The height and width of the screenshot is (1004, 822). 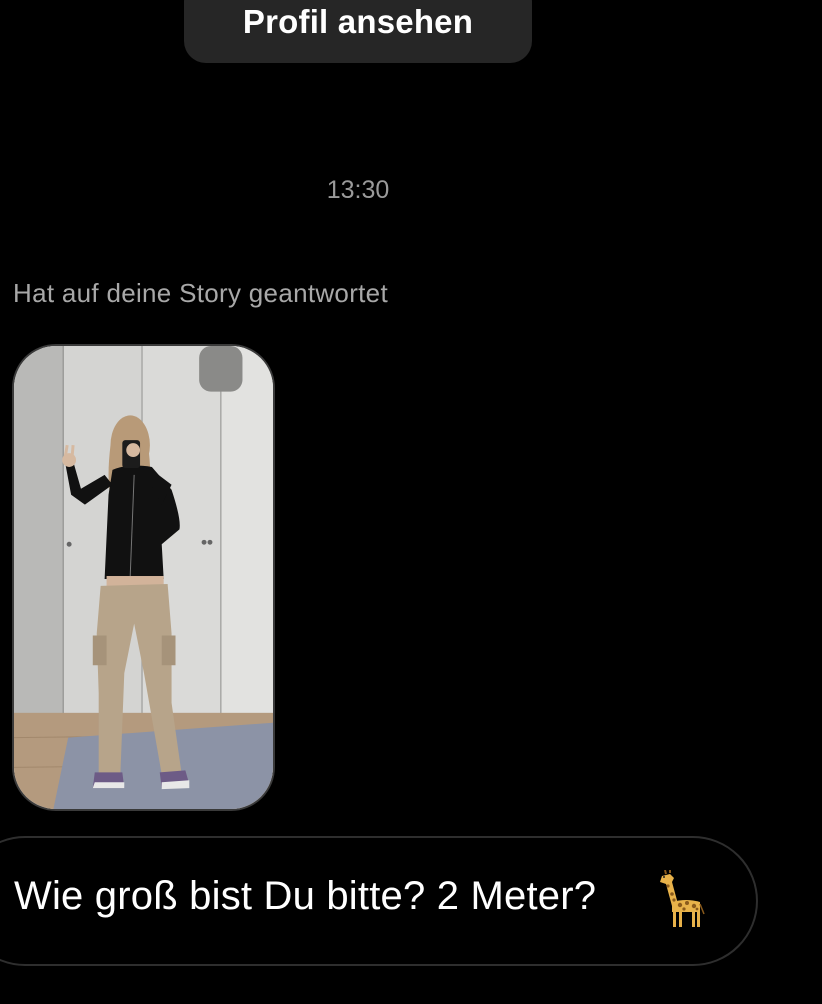 I want to click on view-profile-button: Profil ansehen, so click(x=358, y=31).